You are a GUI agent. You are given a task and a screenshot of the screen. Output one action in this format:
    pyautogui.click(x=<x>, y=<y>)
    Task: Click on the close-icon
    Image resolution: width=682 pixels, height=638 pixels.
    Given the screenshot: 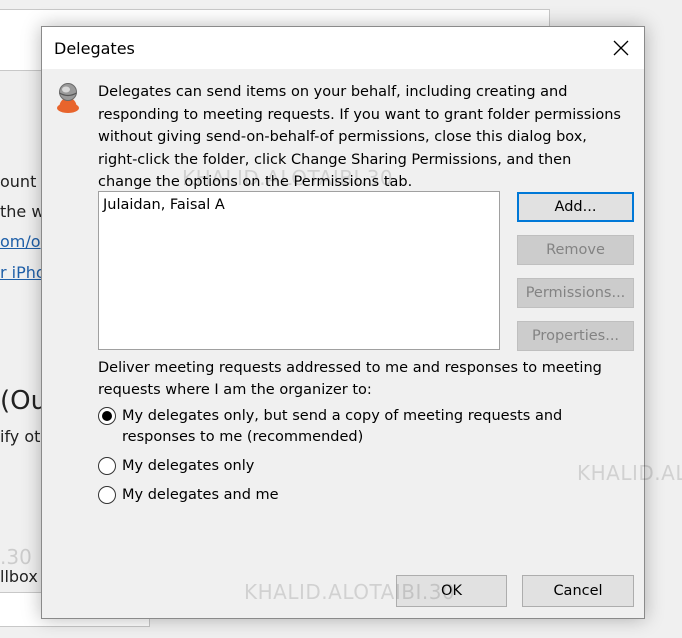 What is the action you would take?
    pyautogui.click(x=621, y=48)
    